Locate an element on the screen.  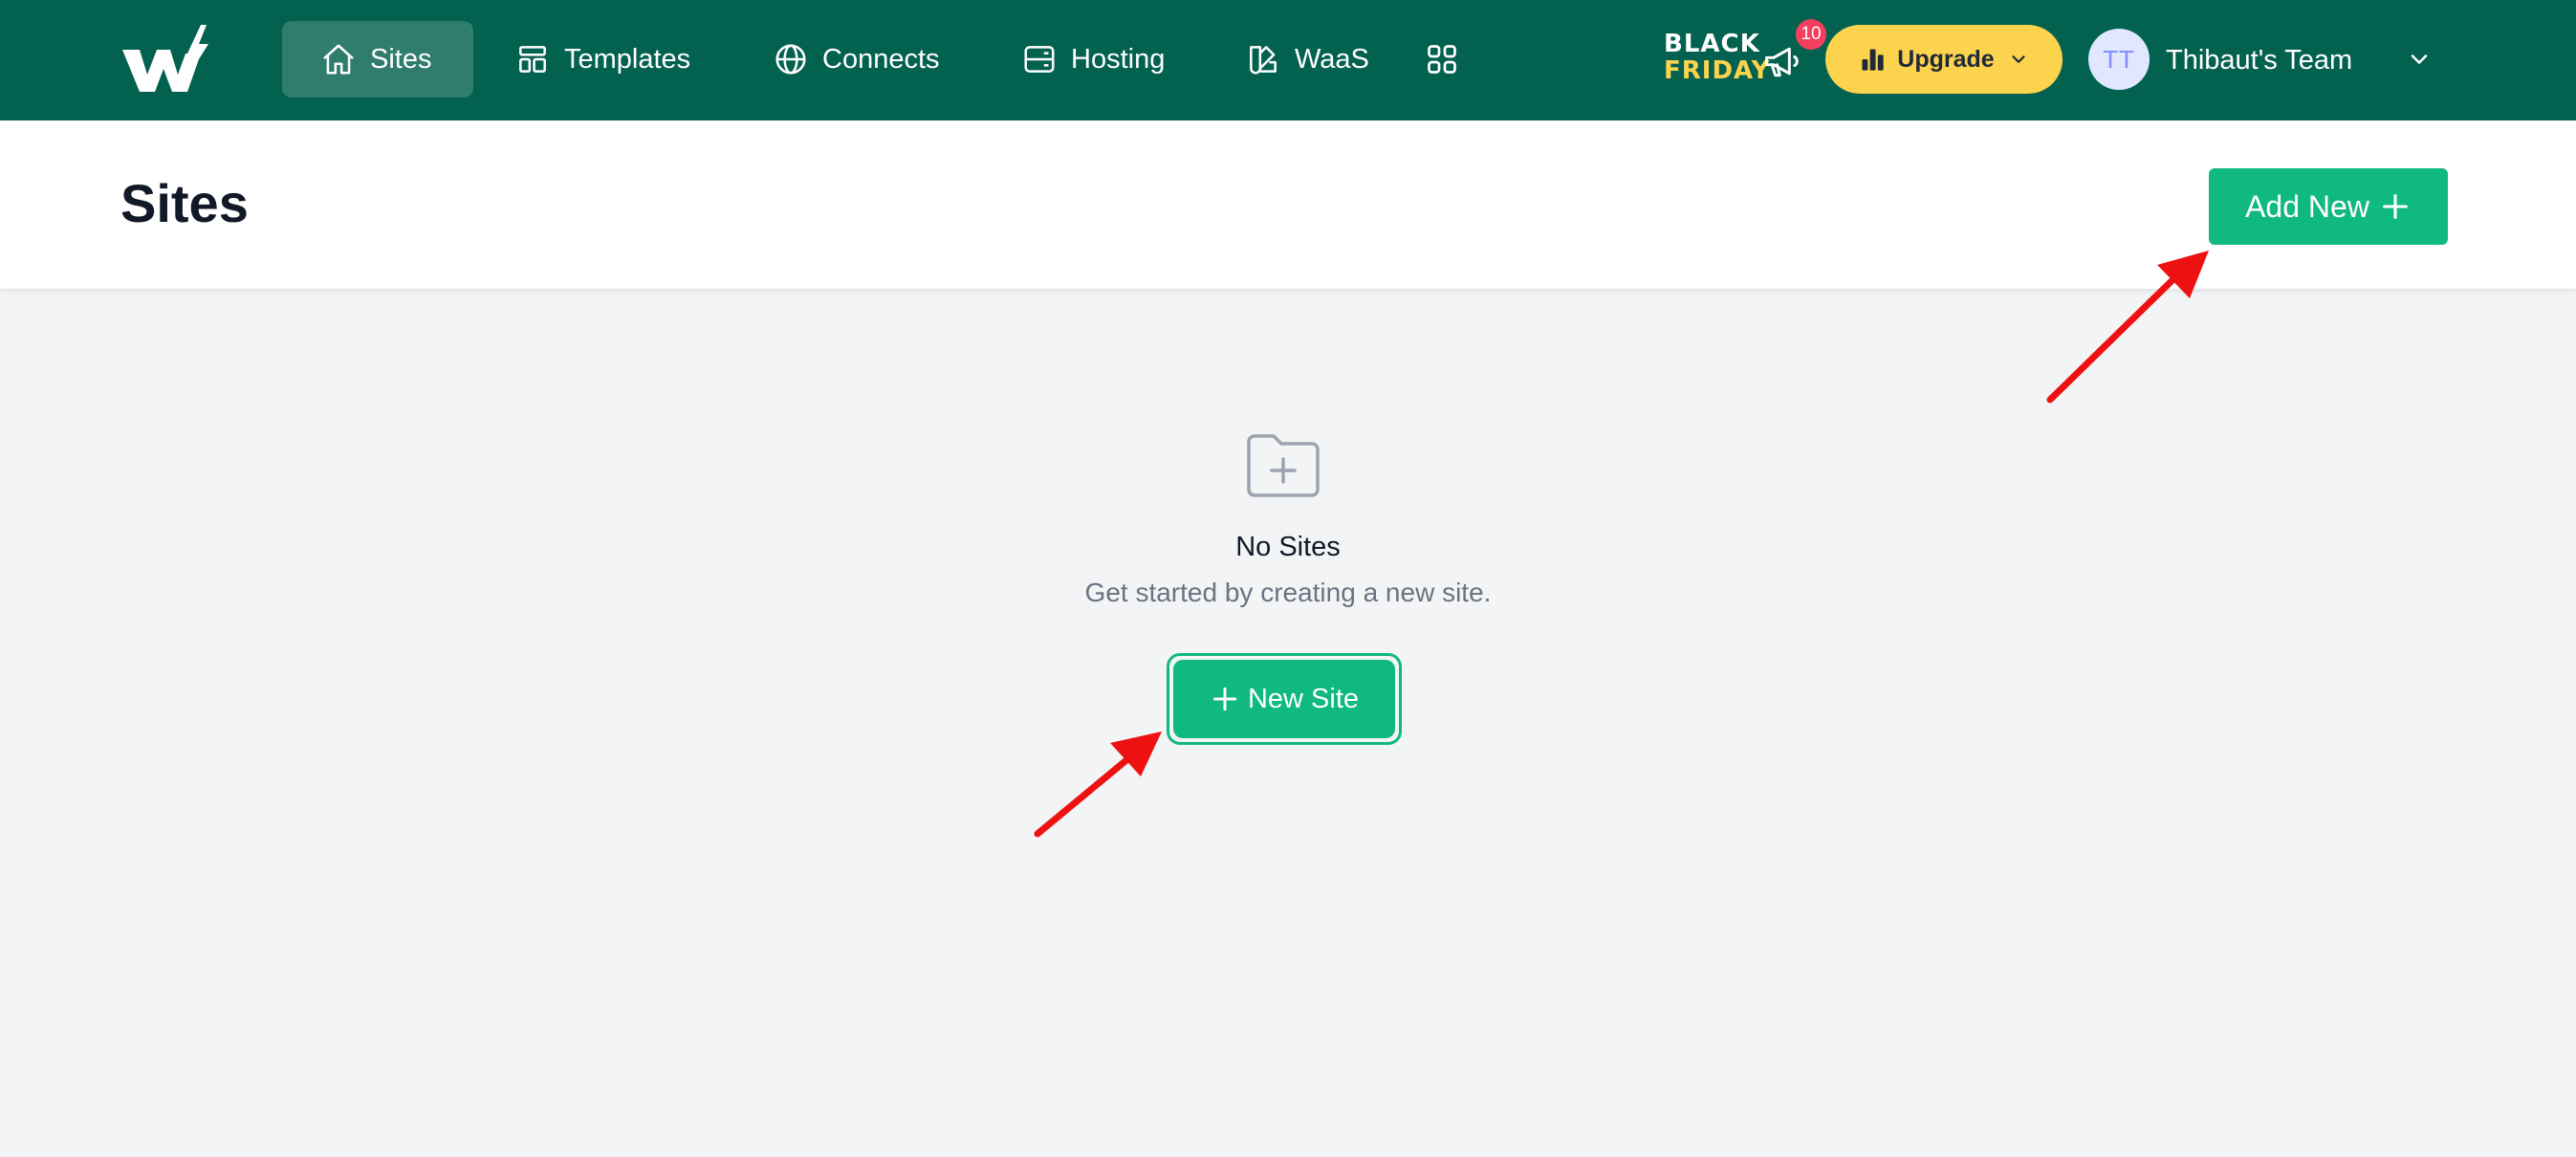
upgrade-label: Upgrade is located at coordinates (1946, 59).